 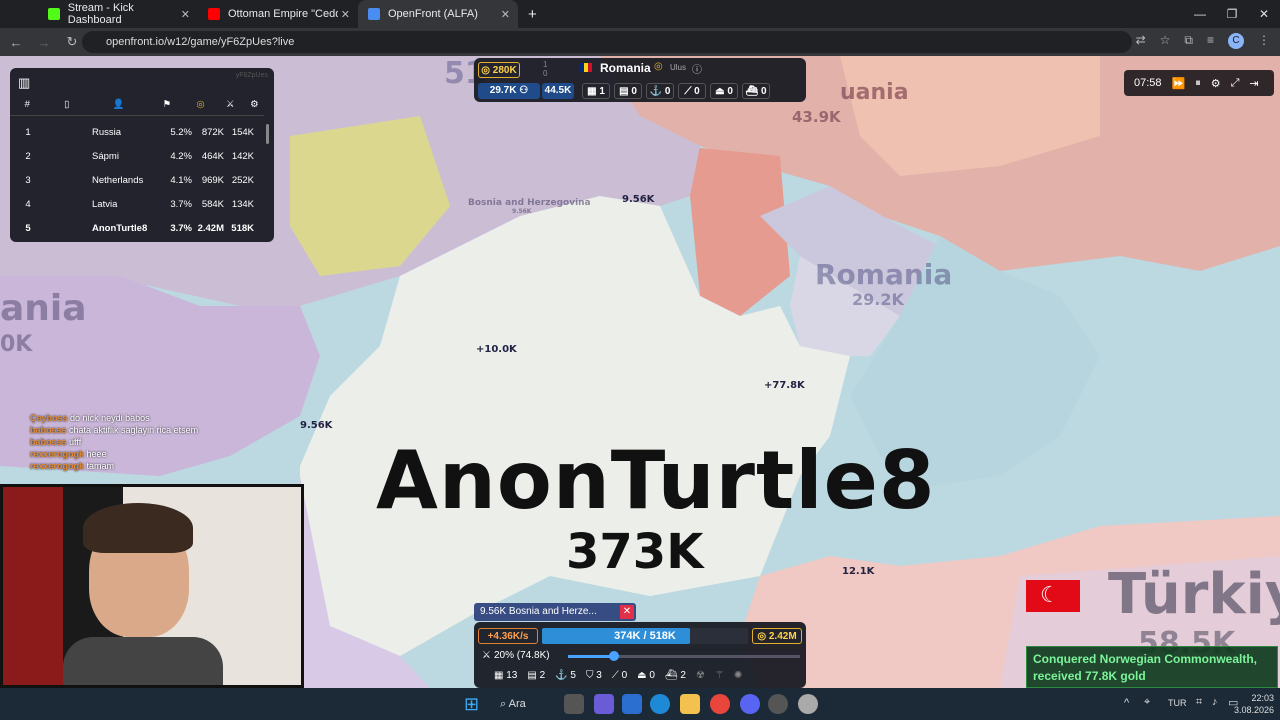 What do you see at coordinates (1147, 702) in the screenshot?
I see `location-icon: ⌖` at bounding box center [1147, 702].